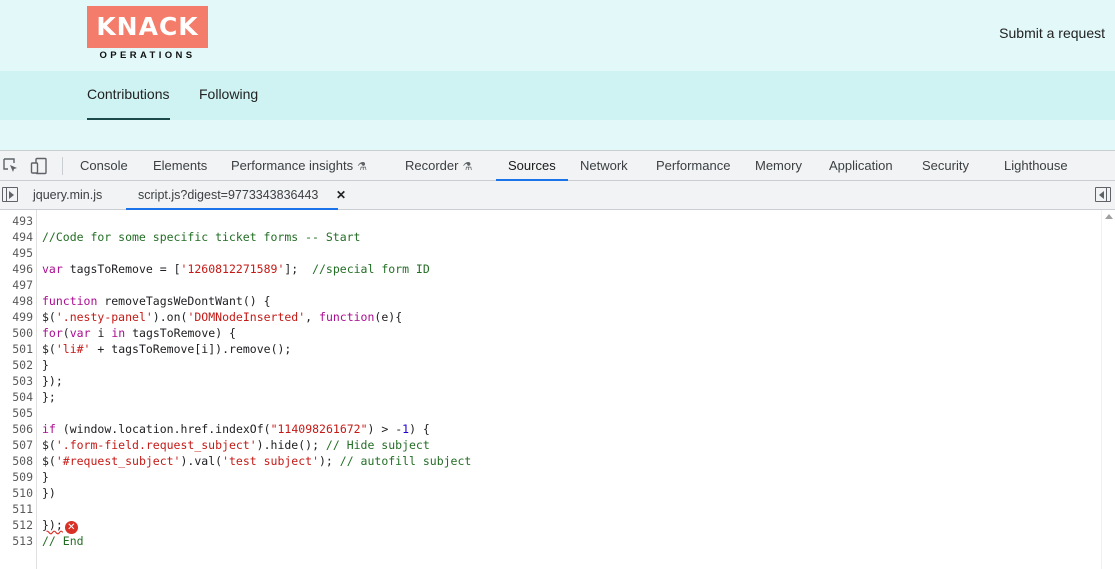  I want to click on toolbar-divider, so click(62, 166).